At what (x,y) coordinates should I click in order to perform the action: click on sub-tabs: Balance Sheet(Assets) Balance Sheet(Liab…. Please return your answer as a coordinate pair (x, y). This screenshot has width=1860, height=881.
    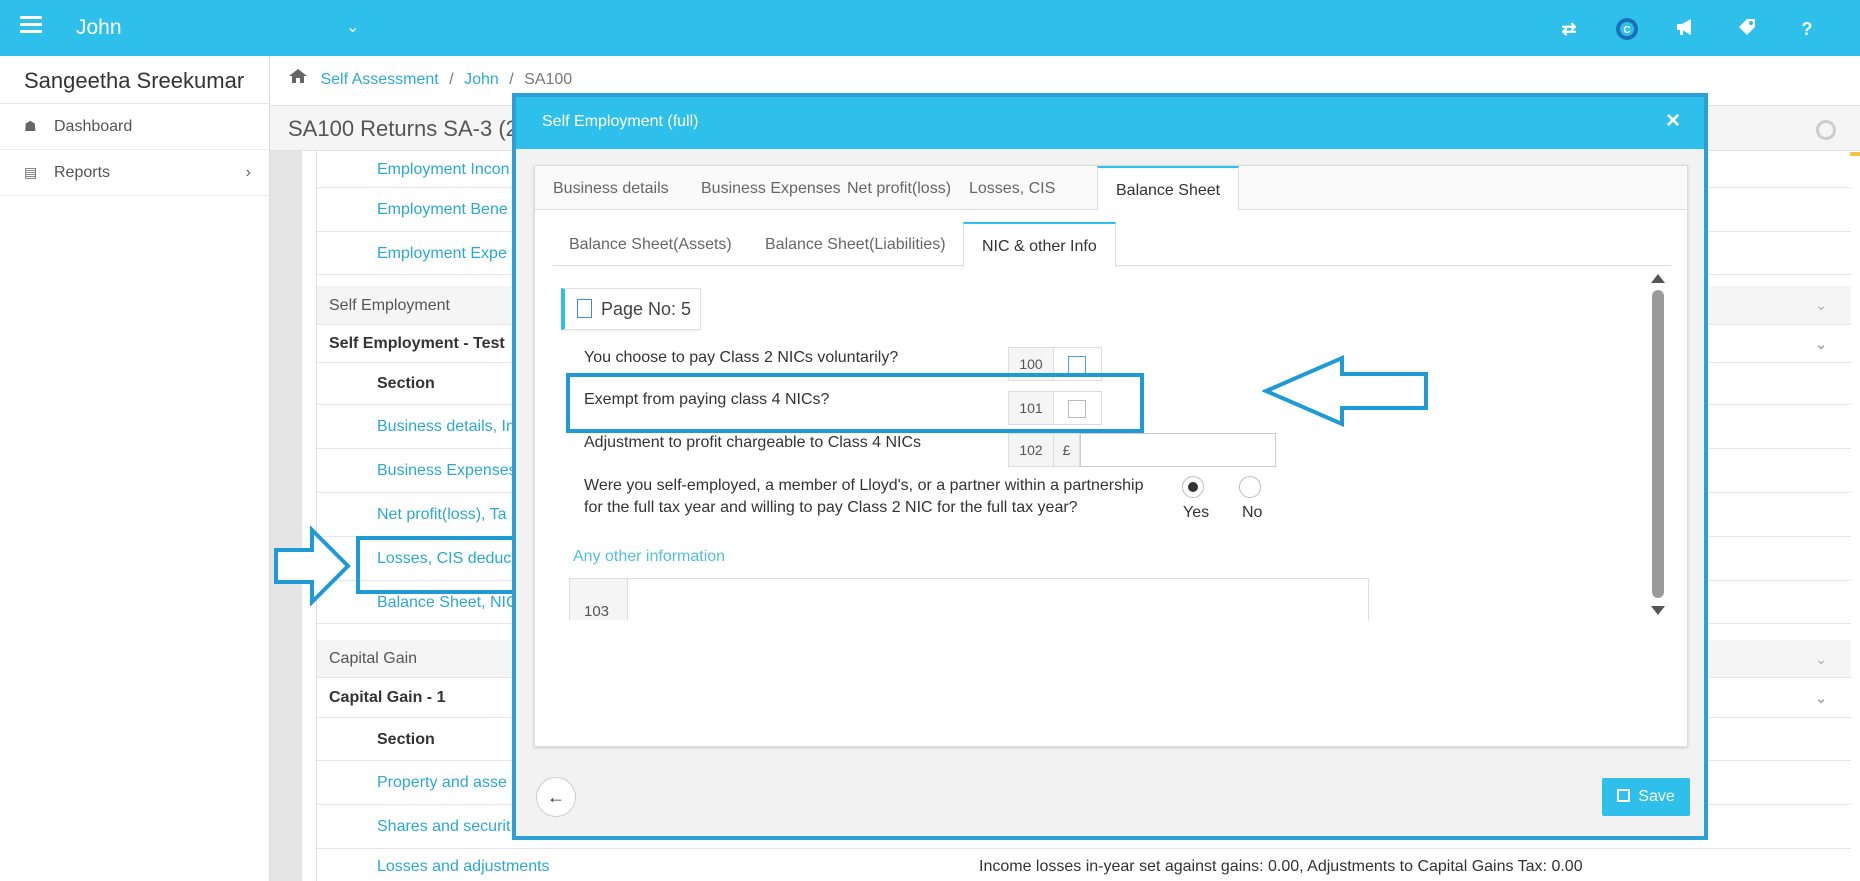
    Looking at the image, I should click on (1112, 244).